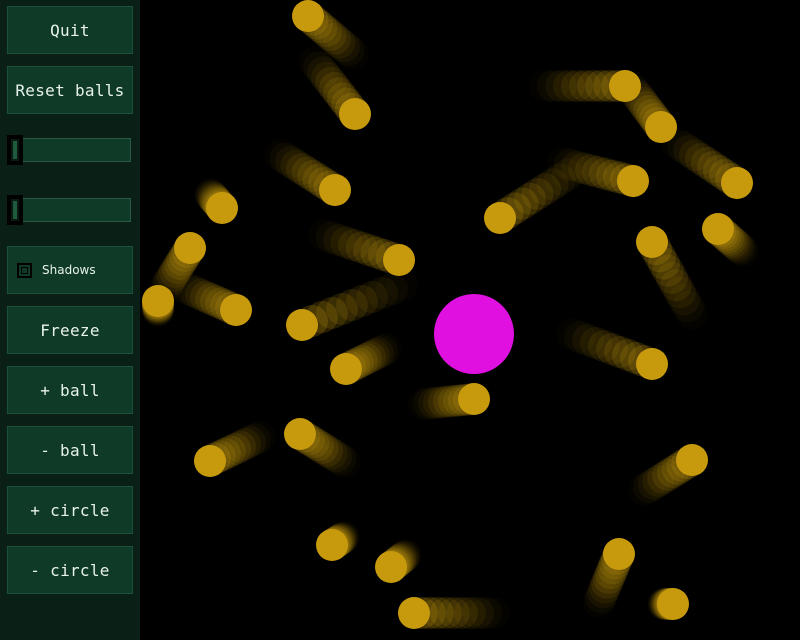 This screenshot has width=800, height=640. I want to click on remove-ball-button: - ball, so click(70, 450).